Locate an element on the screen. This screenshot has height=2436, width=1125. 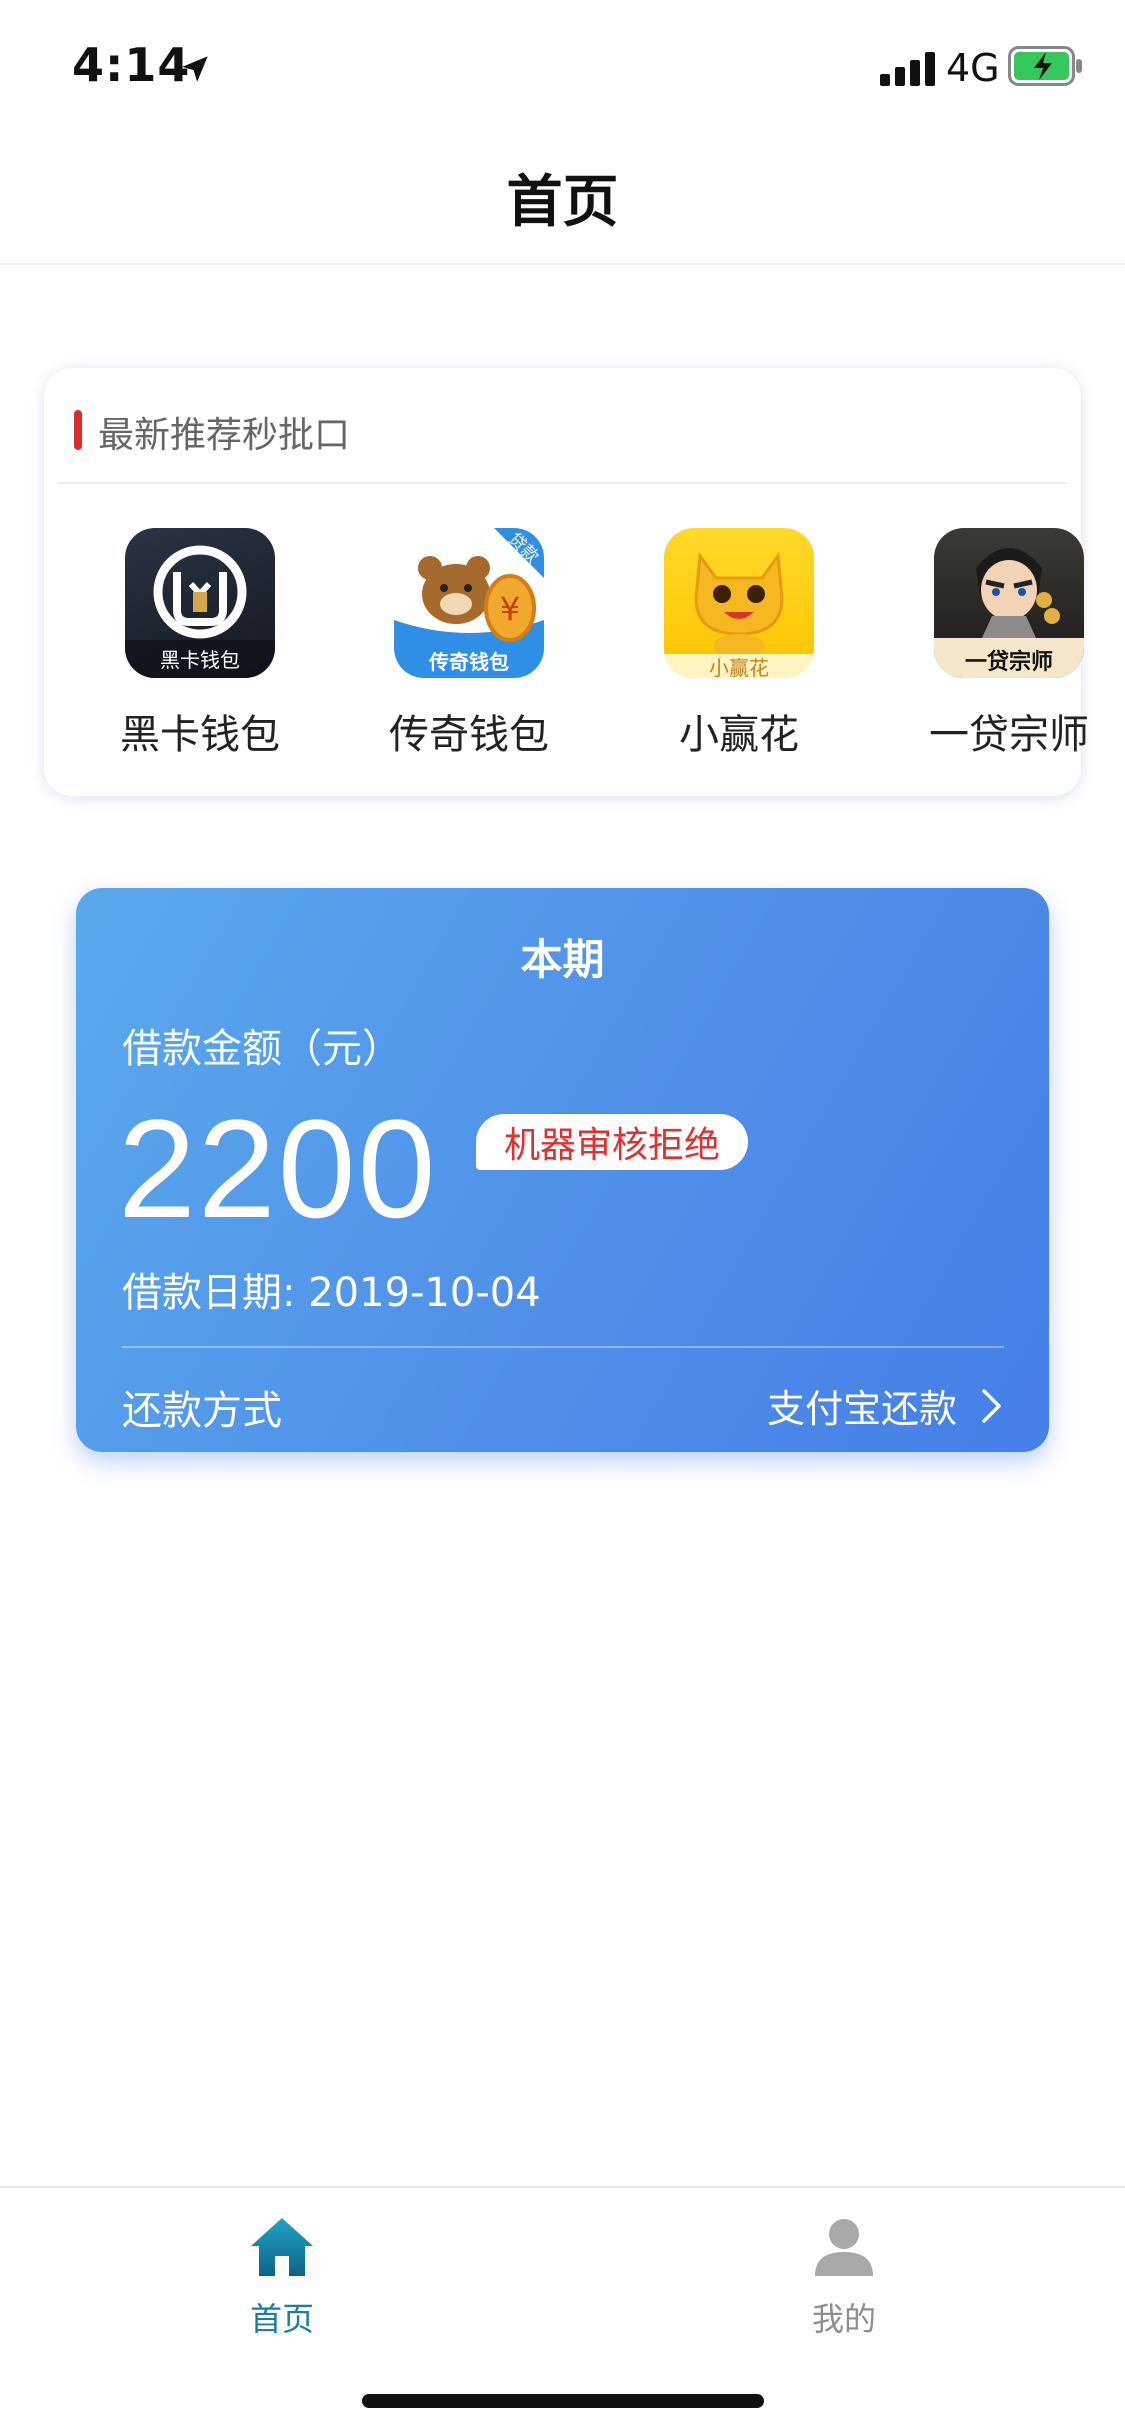
app-item-xiaoying: 小赢花 小赢花 is located at coordinates (739, 644).